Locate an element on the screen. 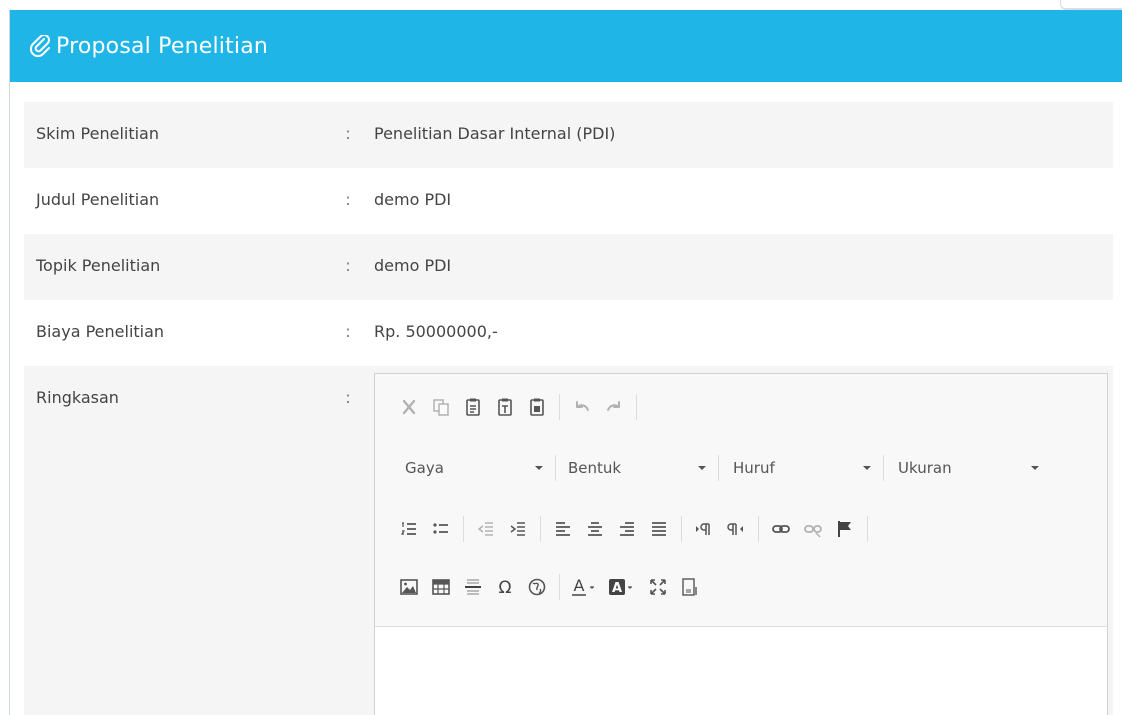 The height and width of the screenshot is (715, 1122). paste-icon is located at coordinates (473, 407).